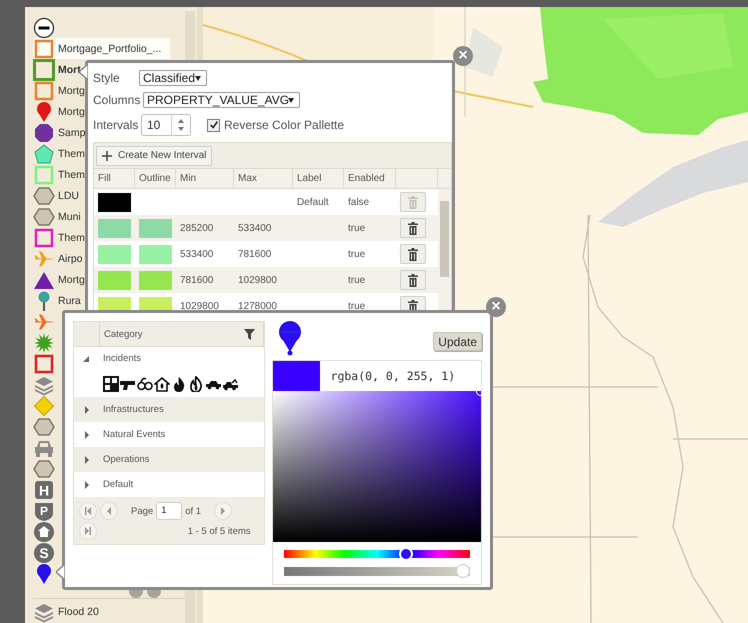  I want to click on plus-icon, so click(107, 155).